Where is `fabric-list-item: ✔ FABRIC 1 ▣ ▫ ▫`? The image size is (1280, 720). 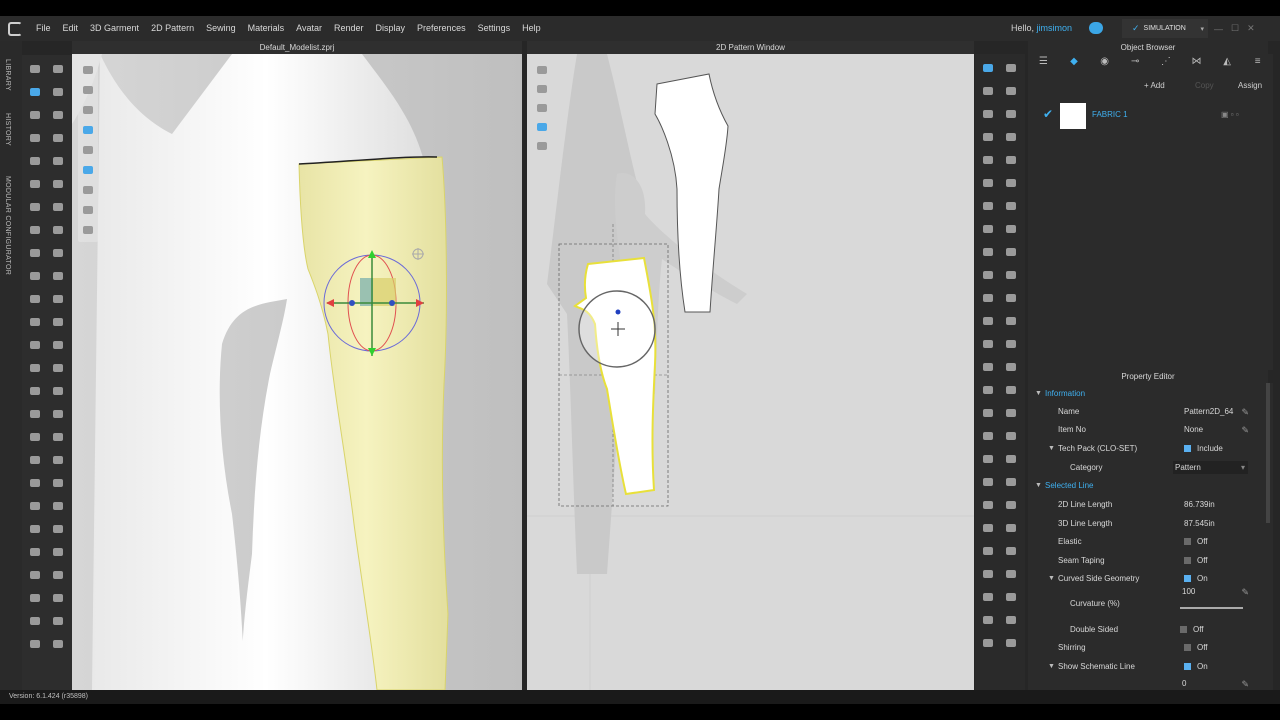
fabric-list-item: ✔ FABRIC 1 ▣ ▫ ▫ is located at coordinates (1150, 117).